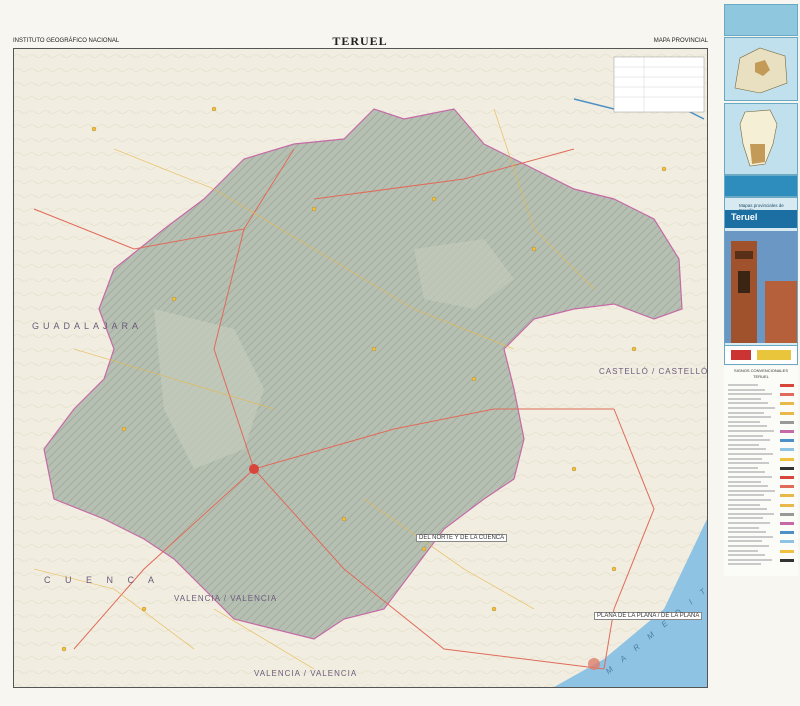  Describe the element at coordinates (761, 376) in the screenshot. I see `legend-subtitle: TERUEL` at that location.